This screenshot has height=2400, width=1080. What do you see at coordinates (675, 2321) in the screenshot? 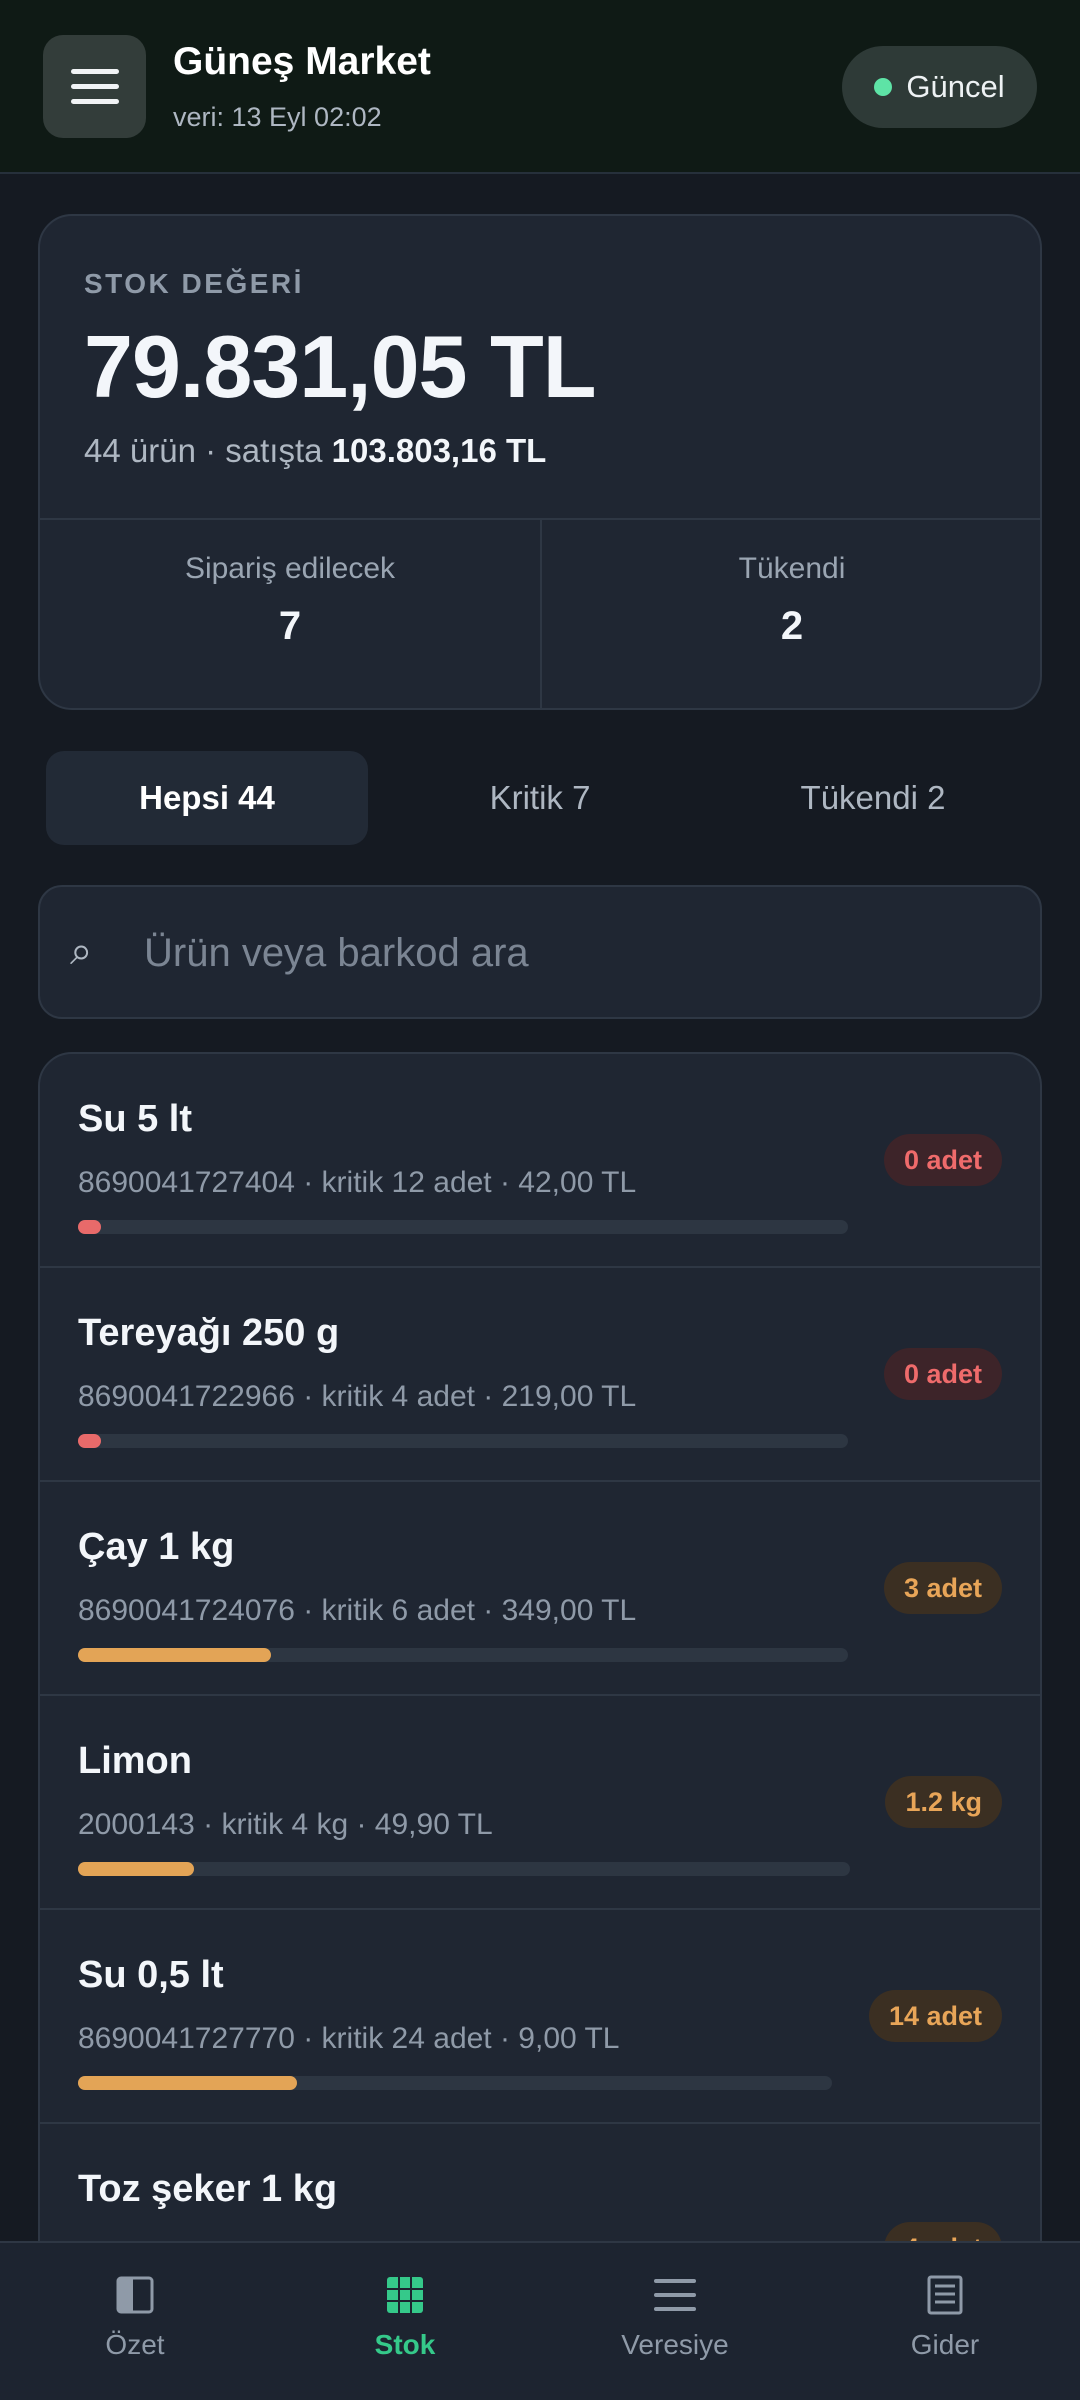
I see `nav-item-credit: Veresiye` at bounding box center [675, 2321].